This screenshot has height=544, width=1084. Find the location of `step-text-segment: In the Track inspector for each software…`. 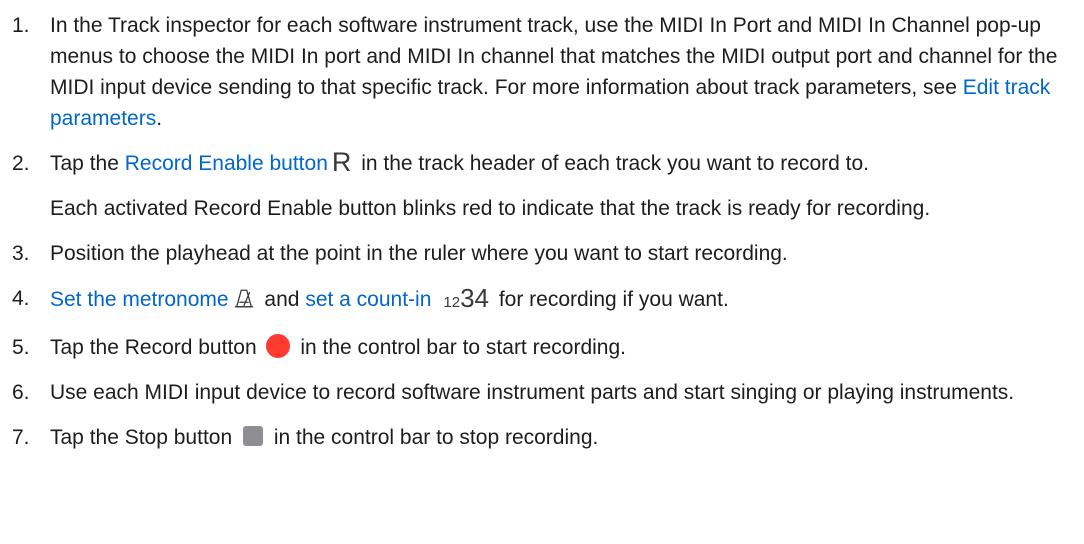

step-text-segment: In the Track inspector for each software… is located at coordinates (554, 56).